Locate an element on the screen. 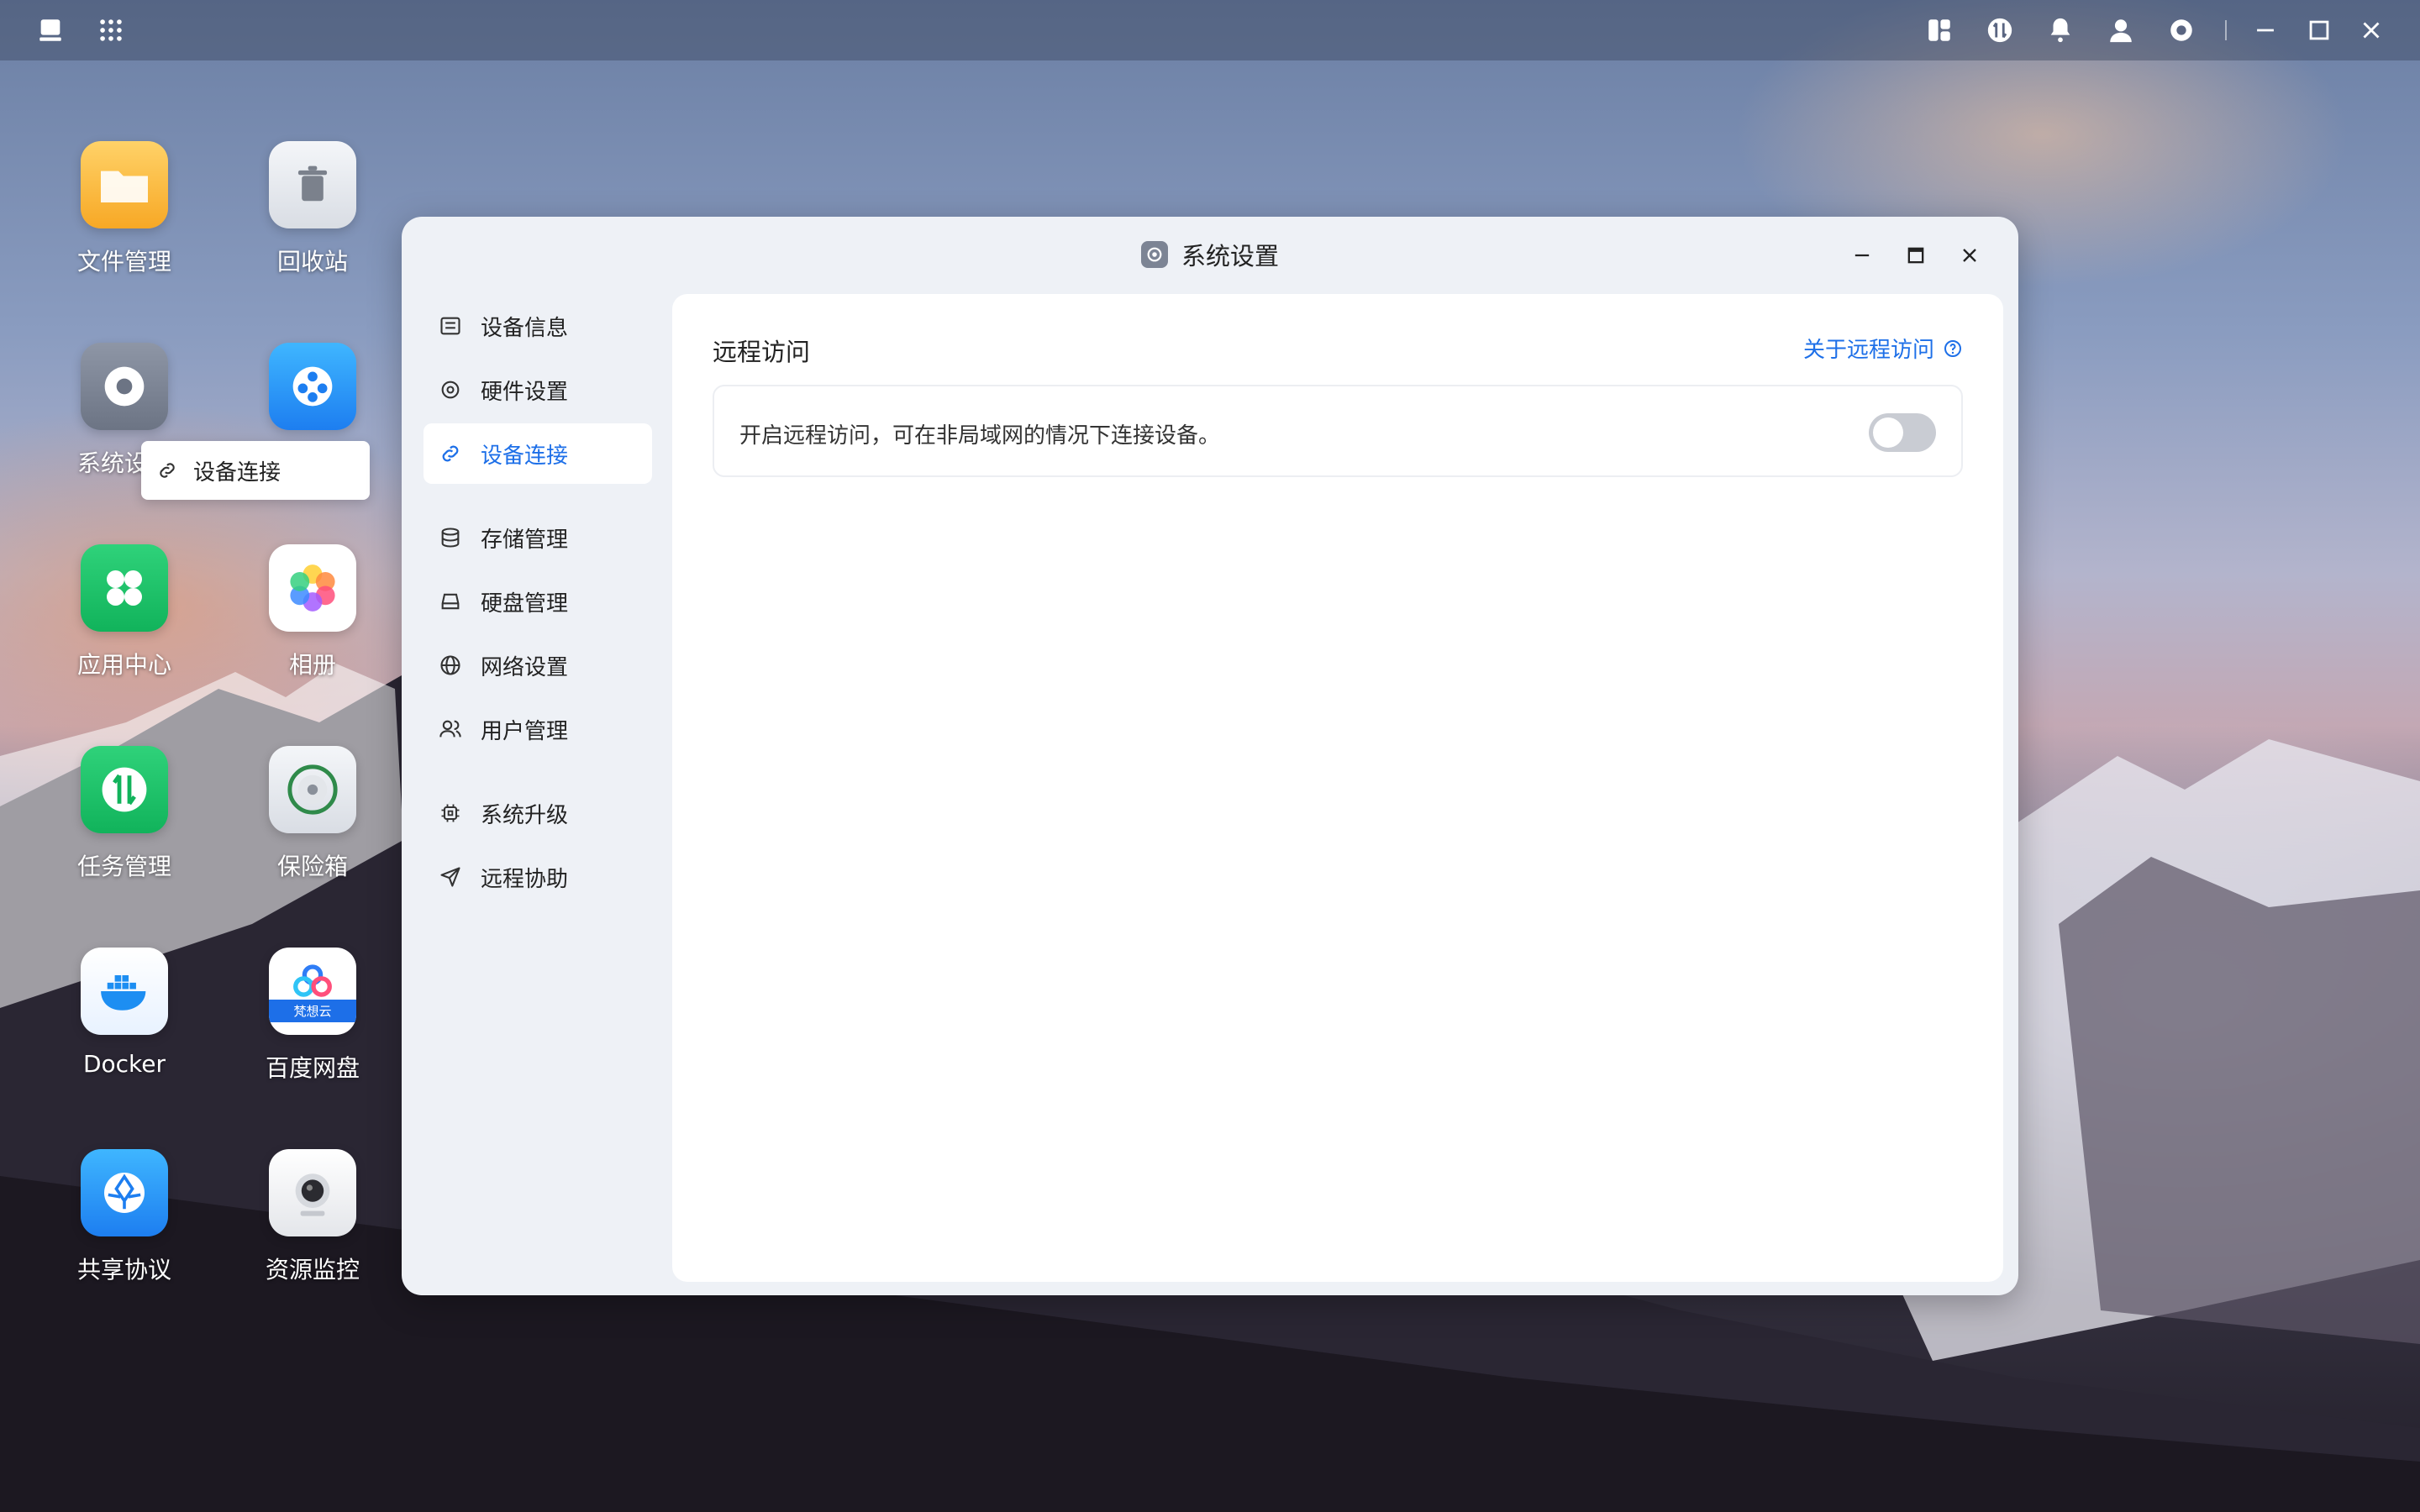 Image resolution: width=2420 pixels, height=1512 pixels. toggle-knob is located at coordinates (1888, 432).